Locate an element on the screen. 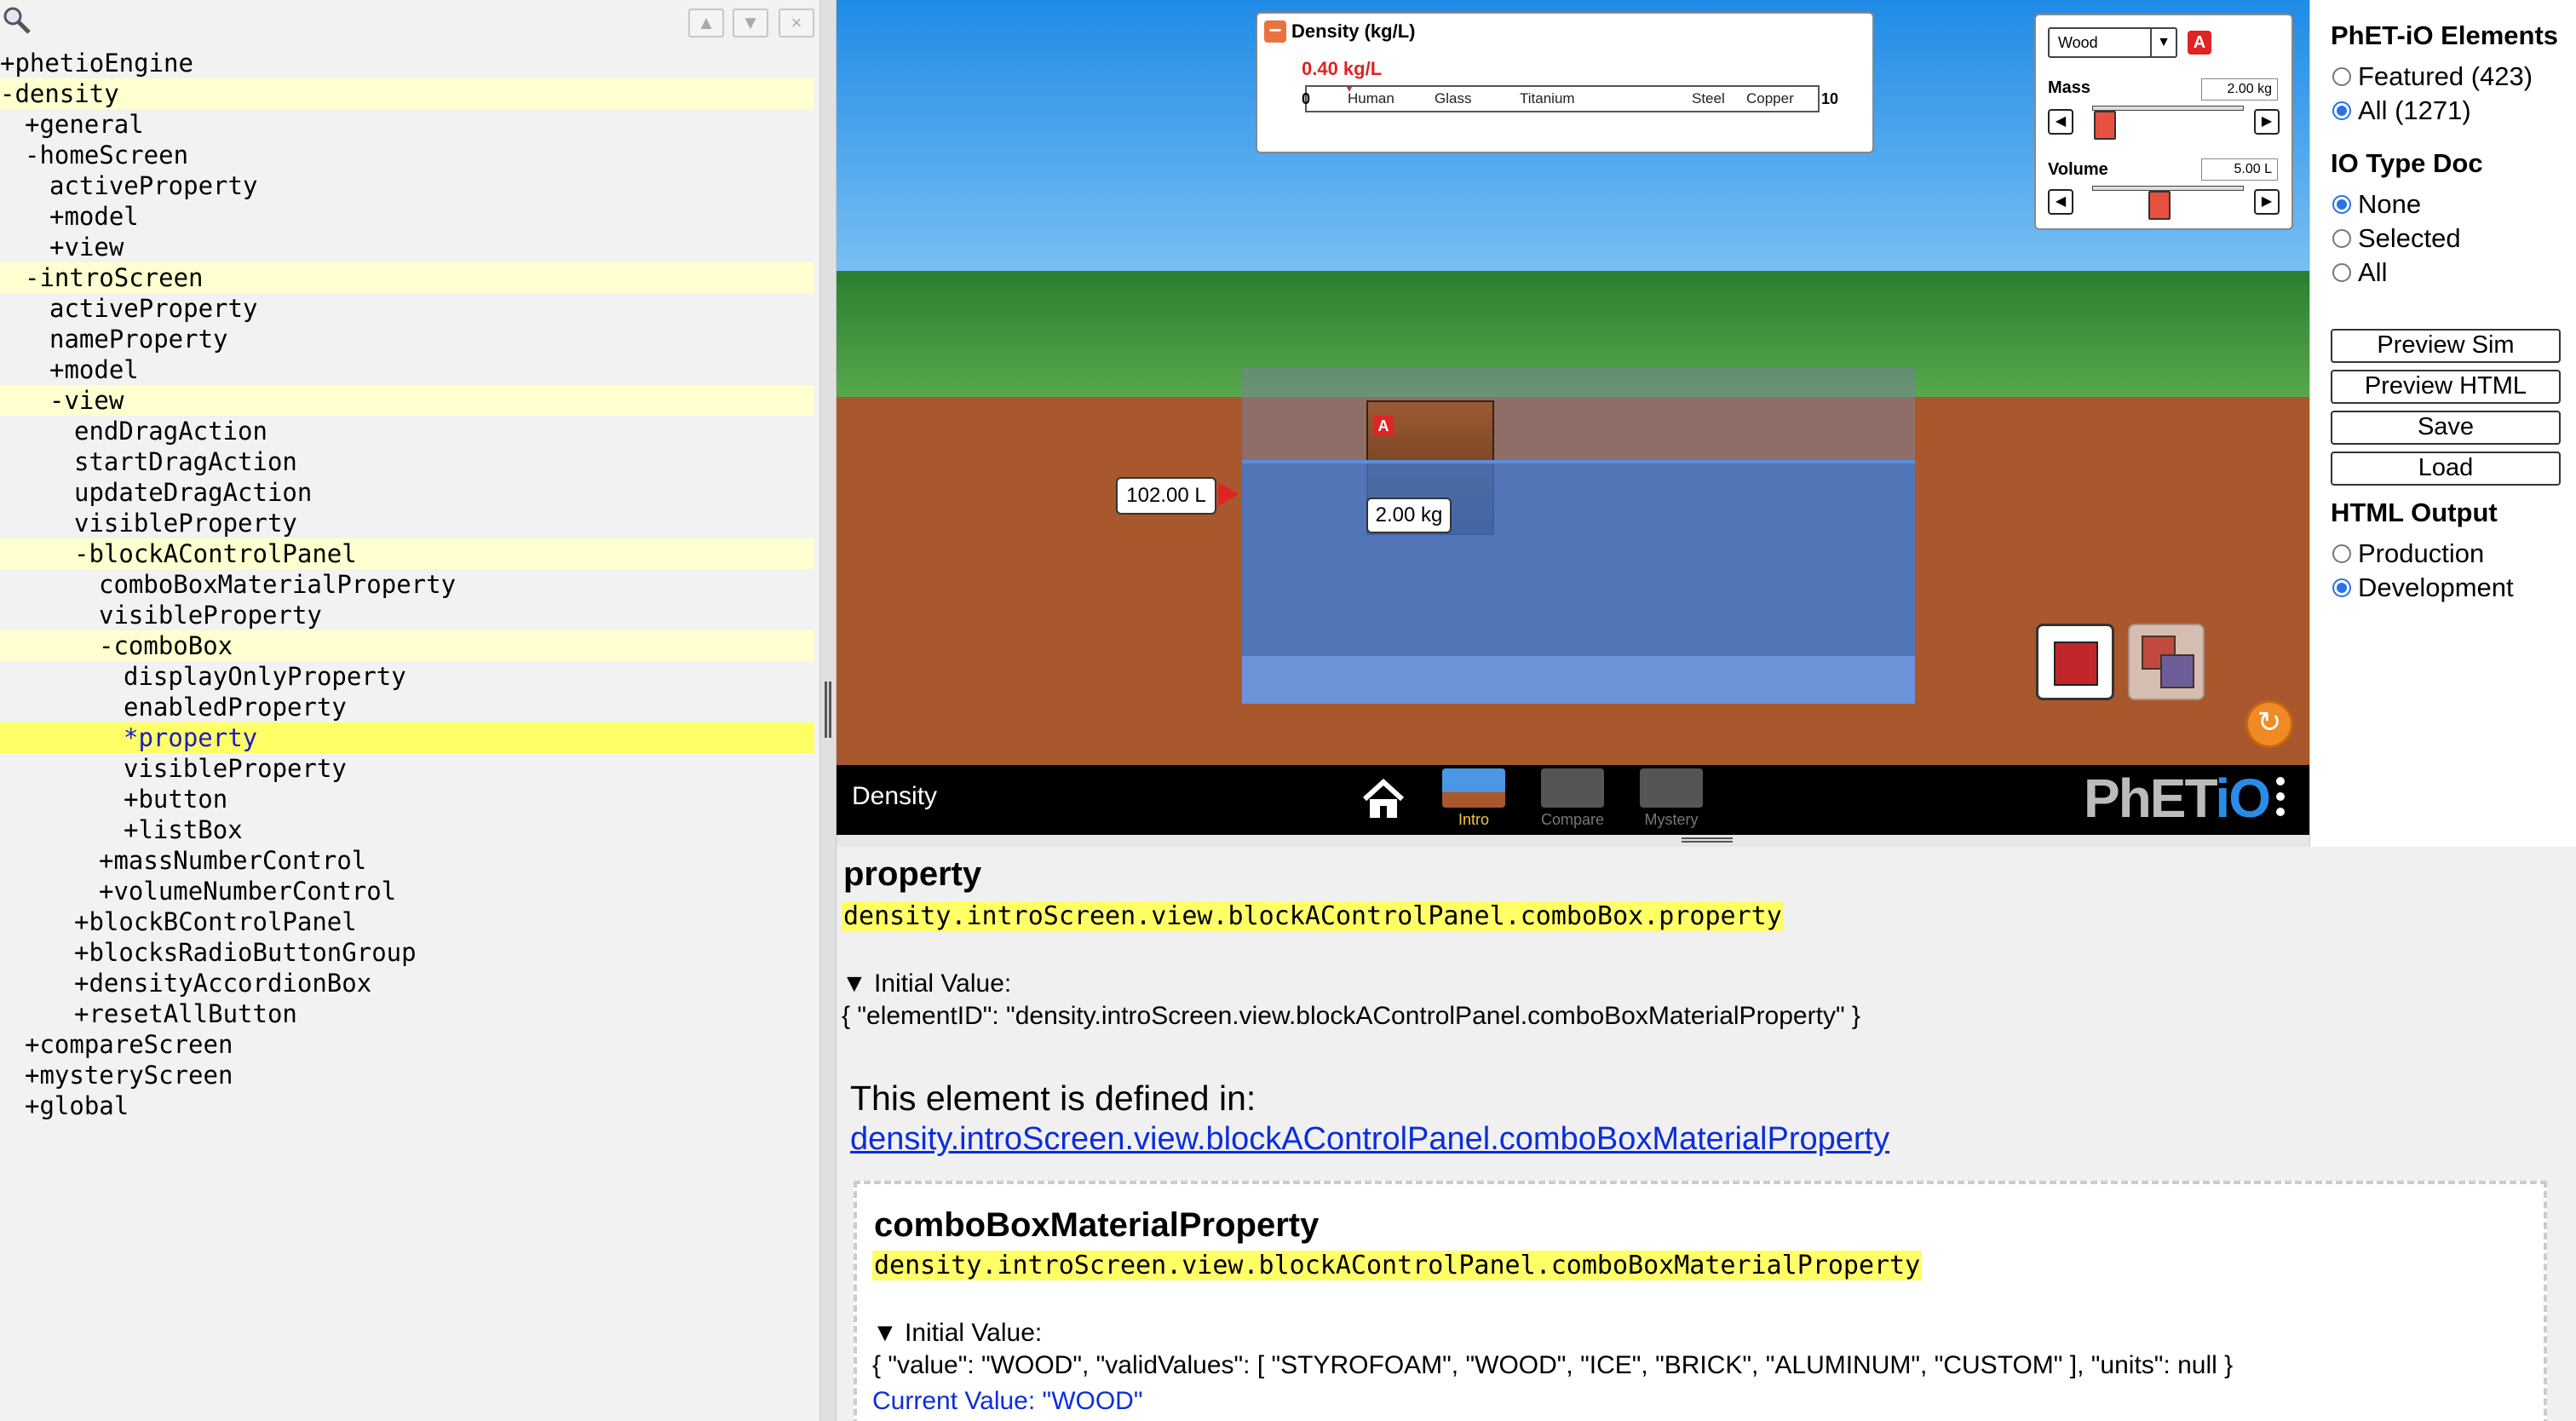 The width and height of the screenshot is (2576, 1421). volume-increment-button: ▶ is located at coordinates (2267, 202).